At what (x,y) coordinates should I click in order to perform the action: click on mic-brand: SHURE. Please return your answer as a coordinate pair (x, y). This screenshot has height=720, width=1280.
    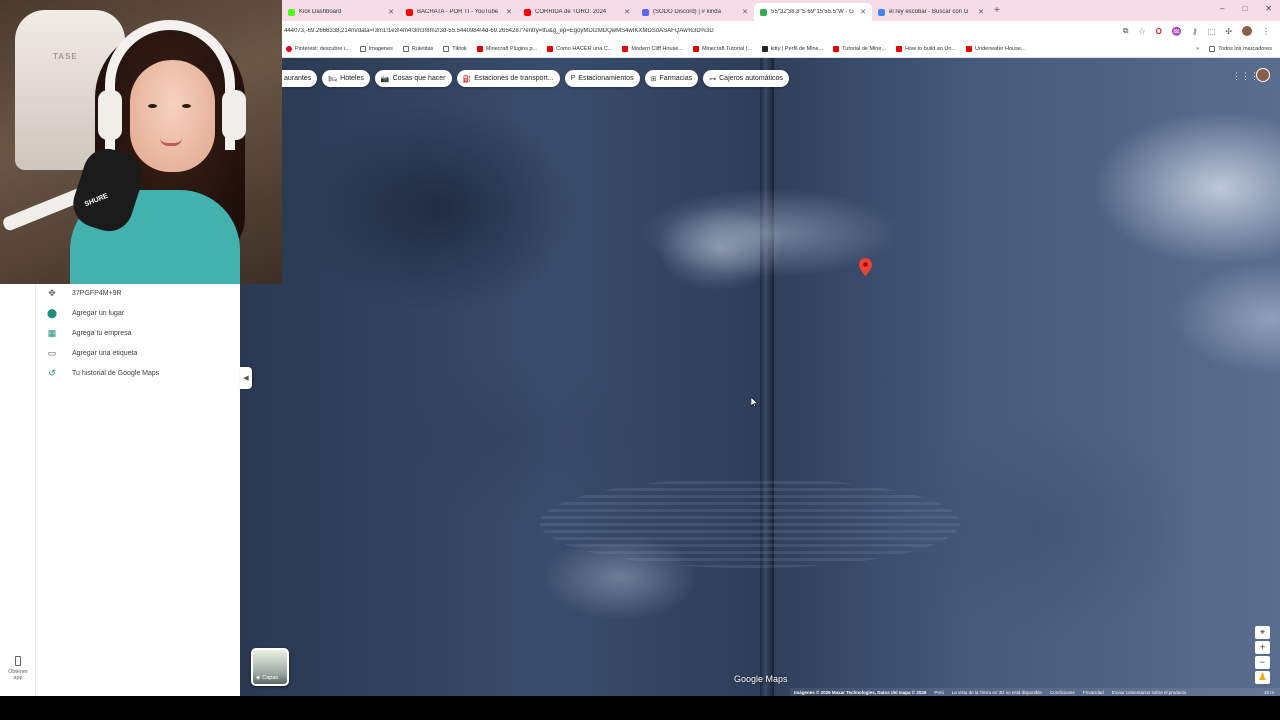
    Looking at the image, I should click on (96, 200).